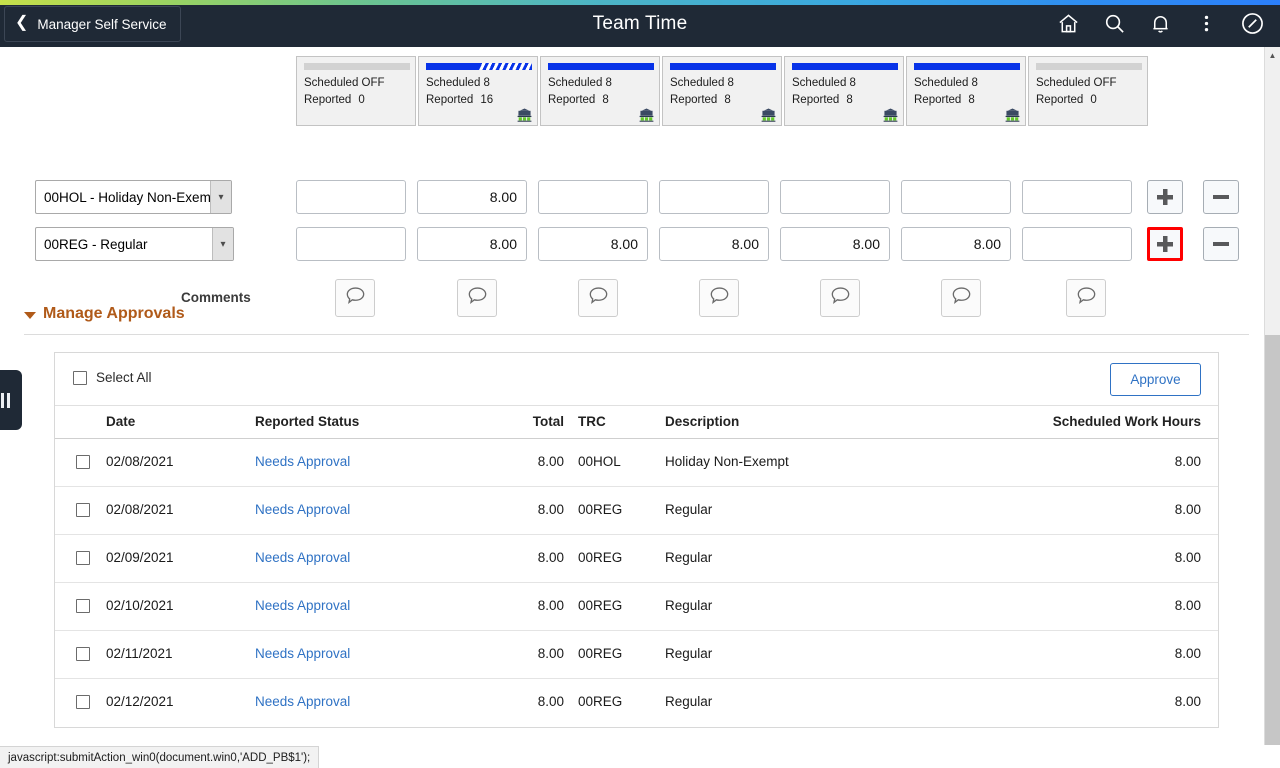 This screenshot has height=768, width=1280. I want to click on cell-date: 02/10/2021, so click(140, 605).